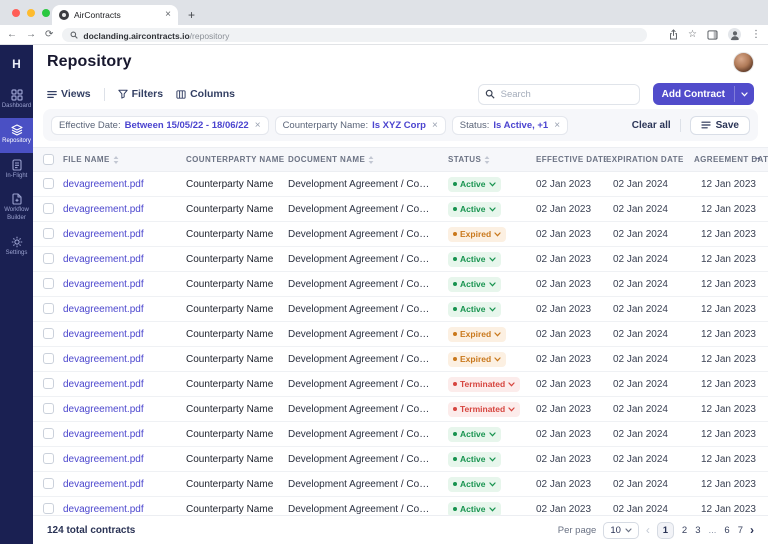 Image resolution: width=768 pixels, height=544 pixels. What do you see at coordinates (205, 94) in the screenshot?
I see `columns-button: Columns` at bounding box center [205, 94].